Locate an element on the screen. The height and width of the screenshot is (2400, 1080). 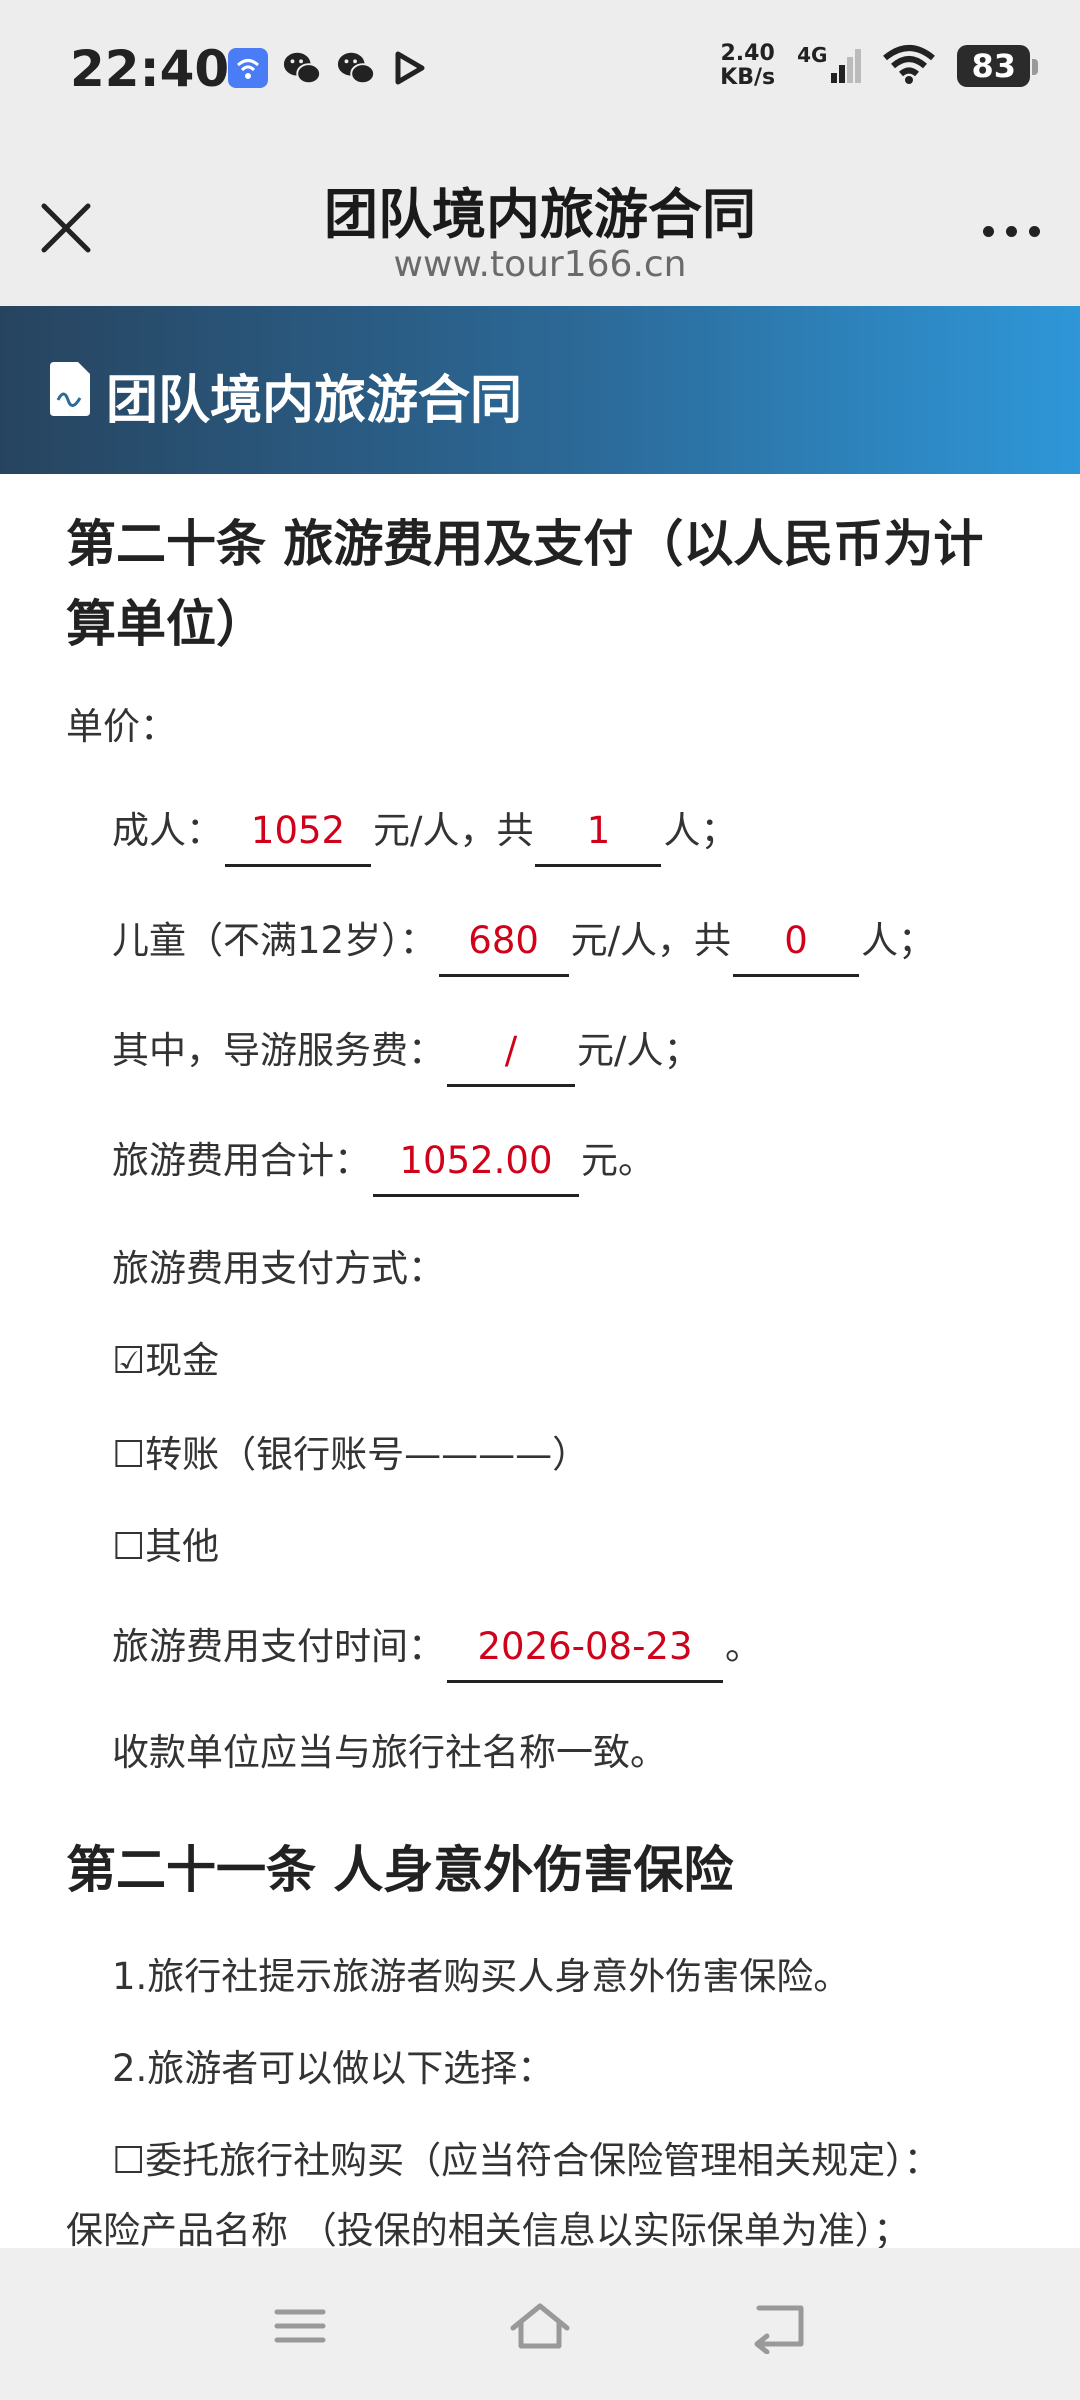
insurance-item-1: 1.旅行社提示旅游者购买人身意外伤害保险。 is located at coordinates (481, 1976).